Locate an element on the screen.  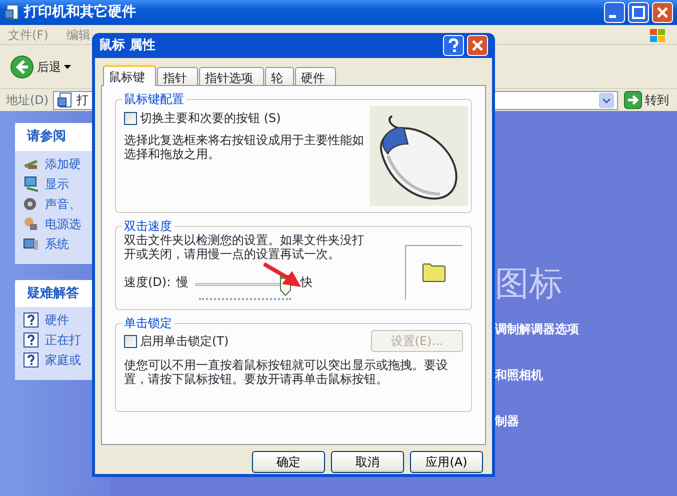
dialog-button: 取消 is located at coordinates (367, 462).